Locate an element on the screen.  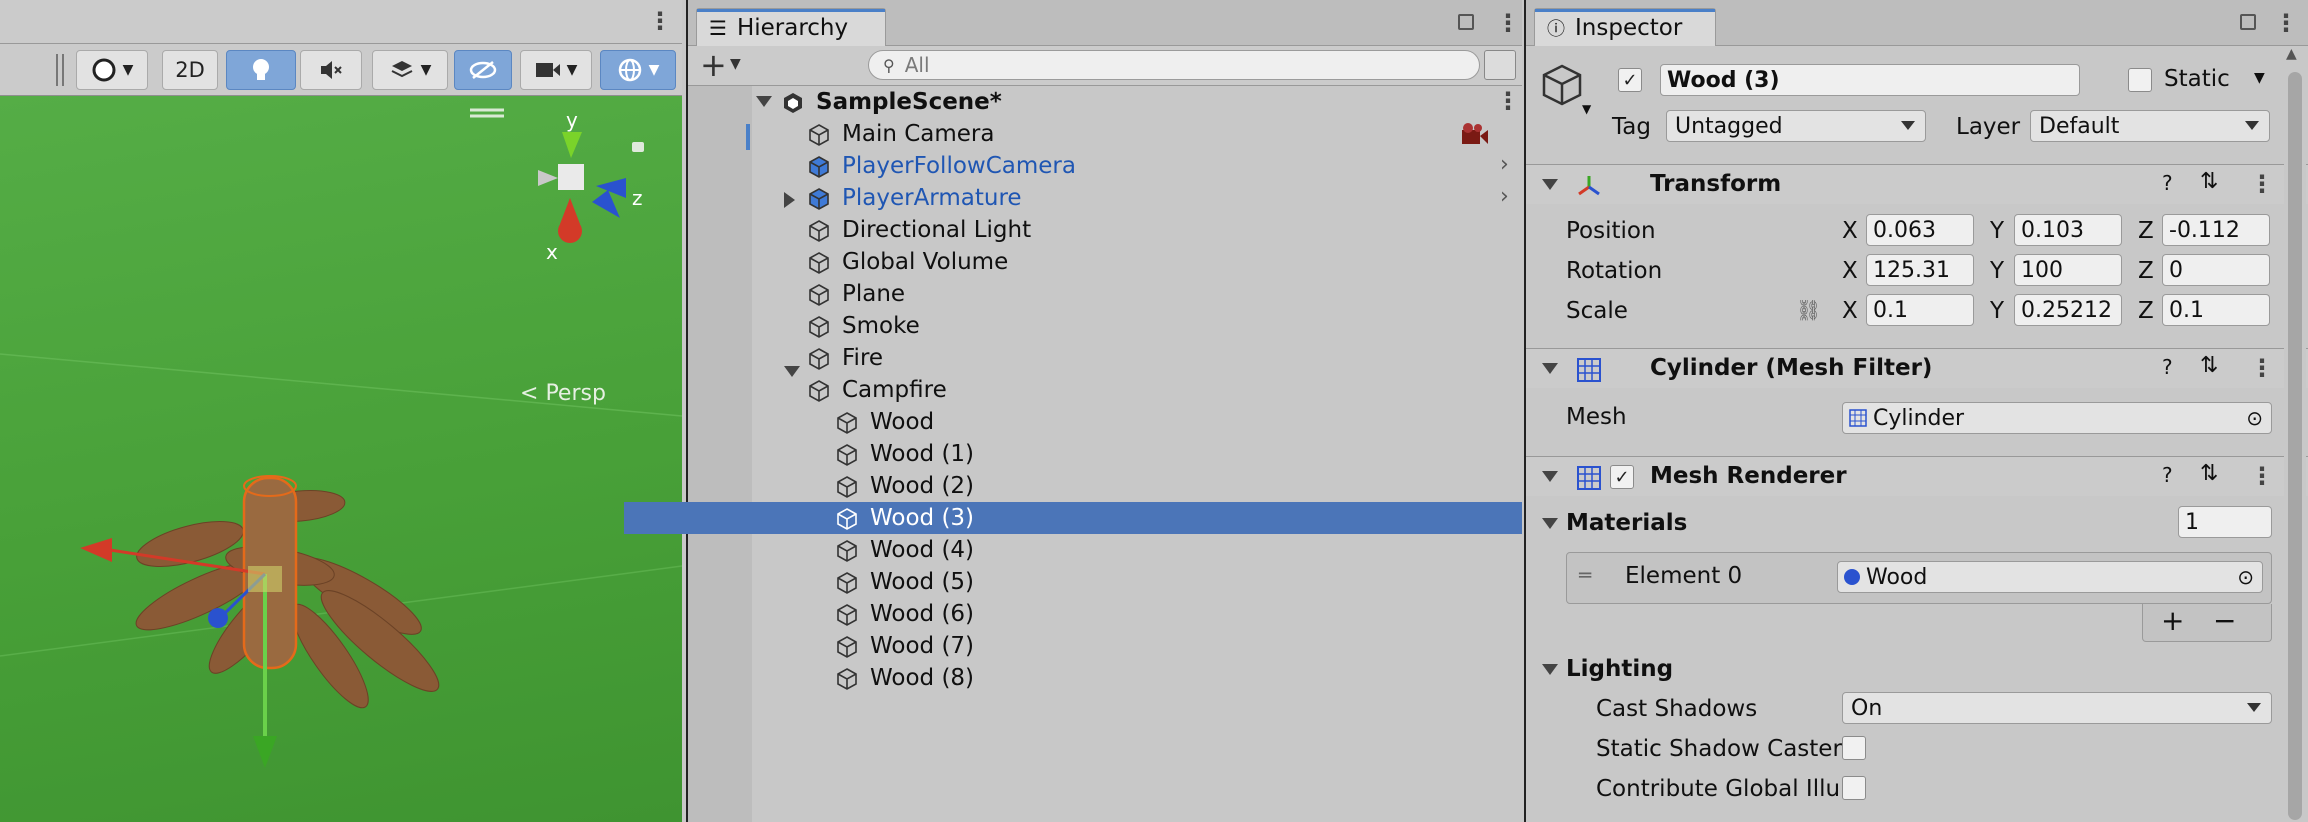
hierarchy-item: Campfire is located at coordinates (1105, 390).